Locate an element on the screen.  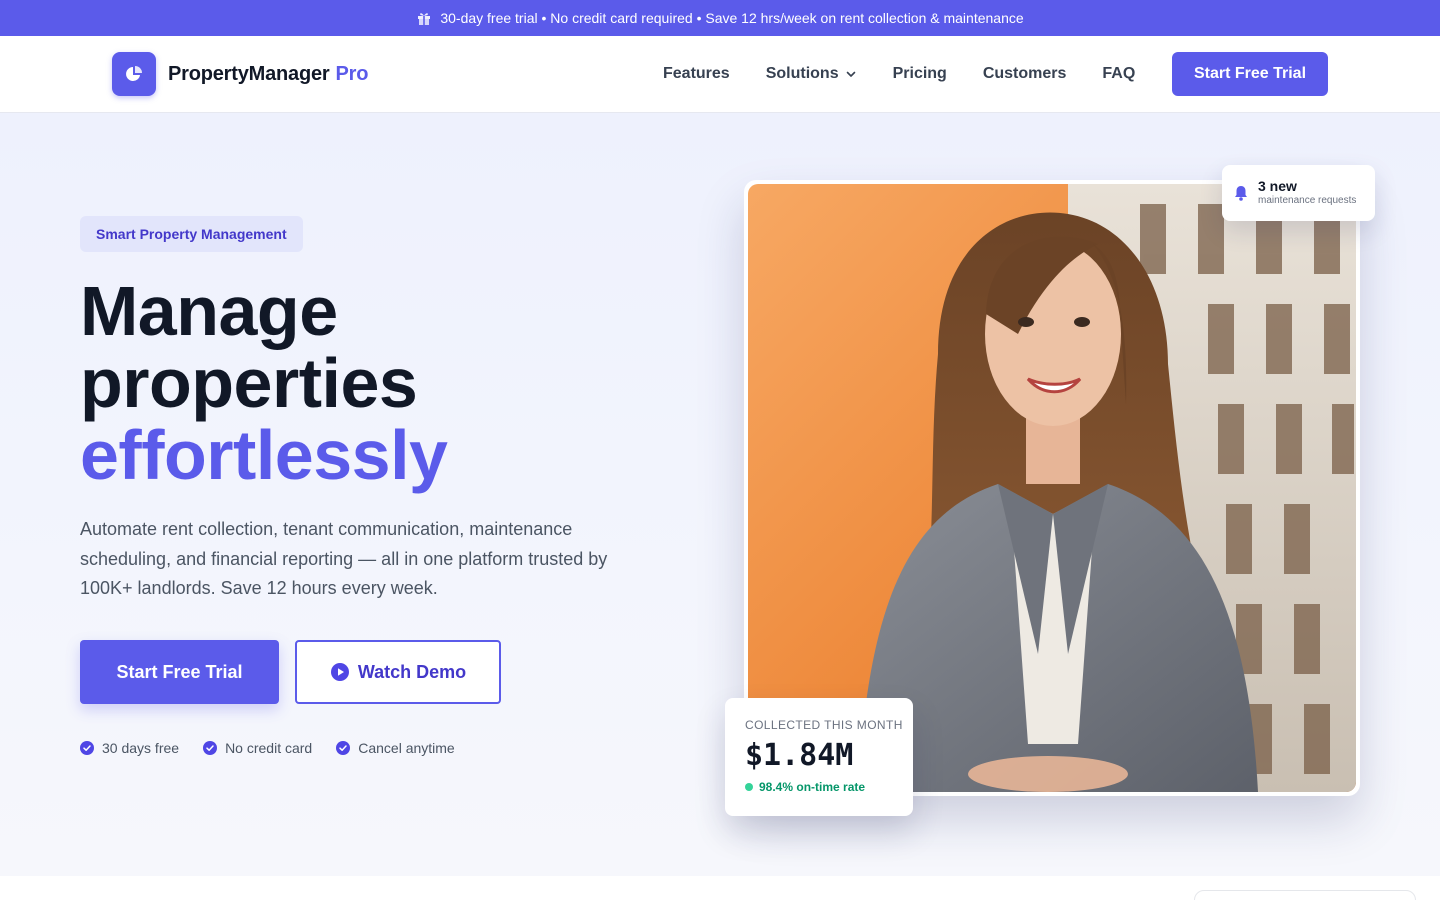
nav-customers: Customers is located at coordinates (1025, 74).